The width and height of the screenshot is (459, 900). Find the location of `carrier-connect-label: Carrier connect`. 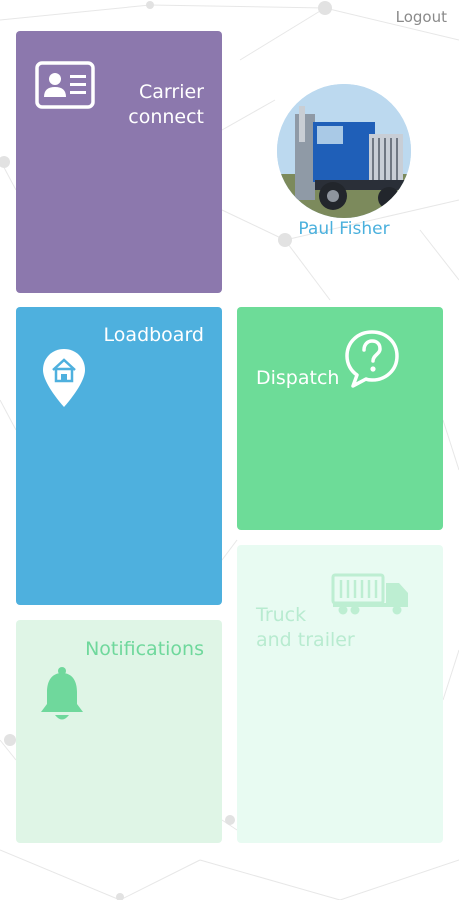

carrier-connect-label: Carrier connect is located at coordinates (166, 104).